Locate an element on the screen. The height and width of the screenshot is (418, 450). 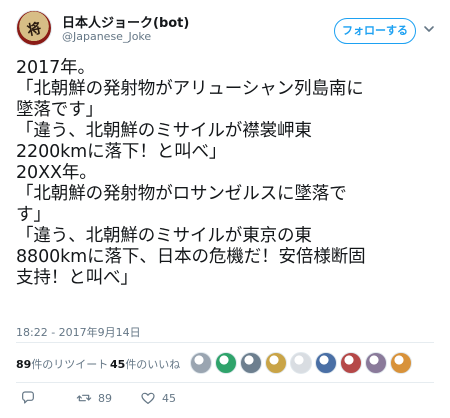
heart-icon is located at coordinates (148, 398).